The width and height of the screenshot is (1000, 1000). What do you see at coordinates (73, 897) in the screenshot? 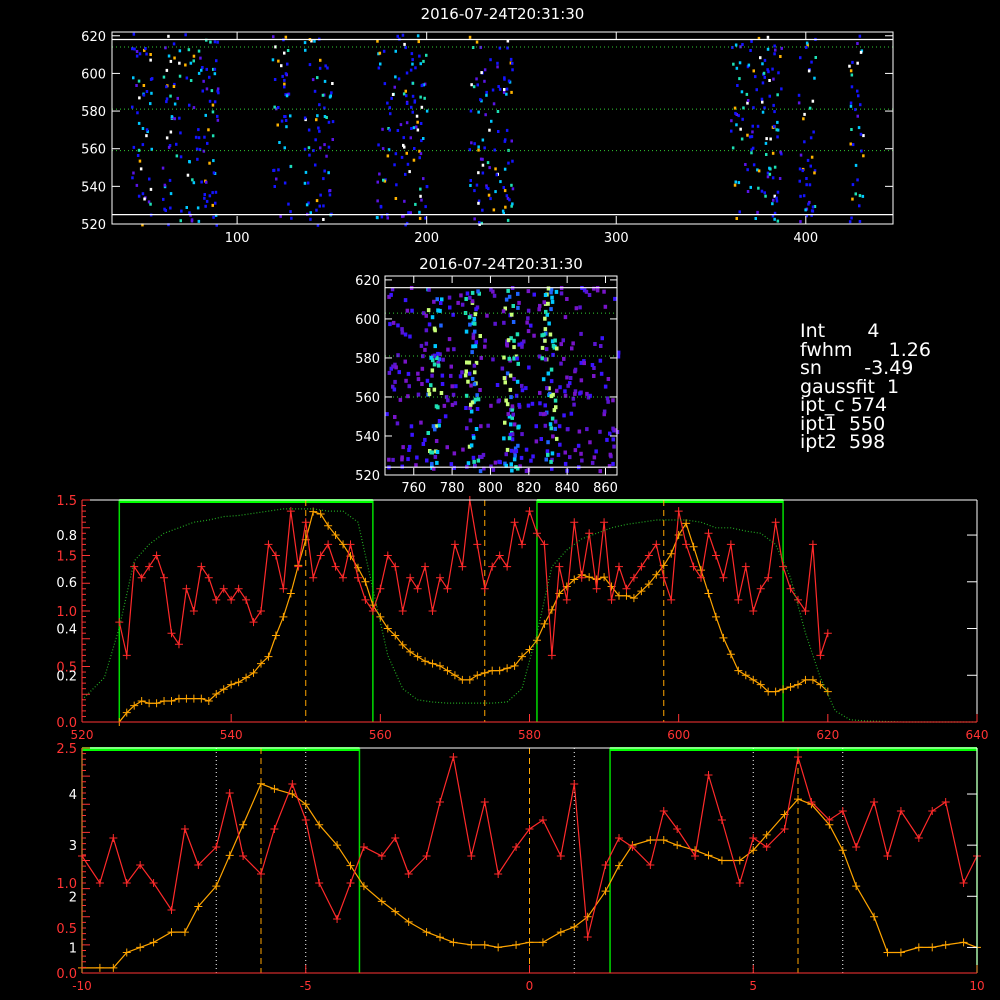
I see `y2-tick-label: 2` at bounding box center [73, 897].